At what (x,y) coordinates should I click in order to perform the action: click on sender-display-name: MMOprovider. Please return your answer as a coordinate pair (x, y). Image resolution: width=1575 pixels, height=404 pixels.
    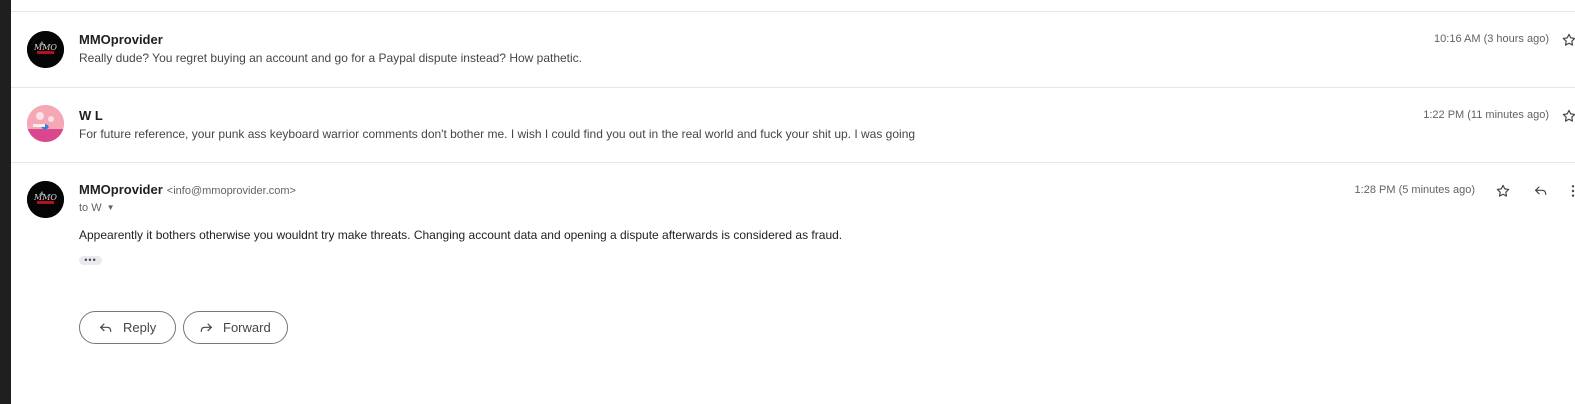
    Looking at the image, I should click on (121, 189).